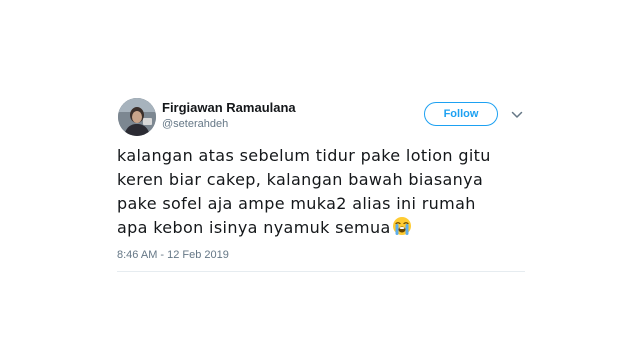 This screenshot has height=360, width=640. Describe the element at coordinates (254, 227) in the screenshot. I see `tweet-text-line: apa kebon isinya nyamuk semua` at that location.